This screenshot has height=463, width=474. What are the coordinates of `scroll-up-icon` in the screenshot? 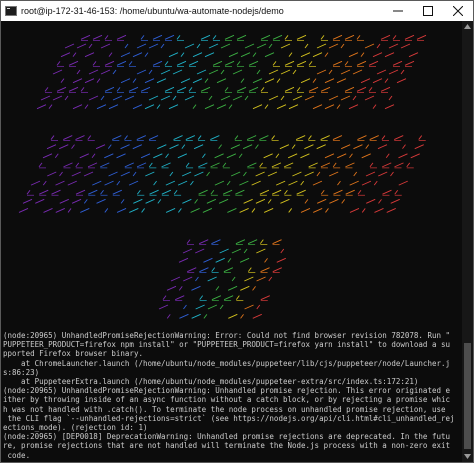 It's located at (467, 26).